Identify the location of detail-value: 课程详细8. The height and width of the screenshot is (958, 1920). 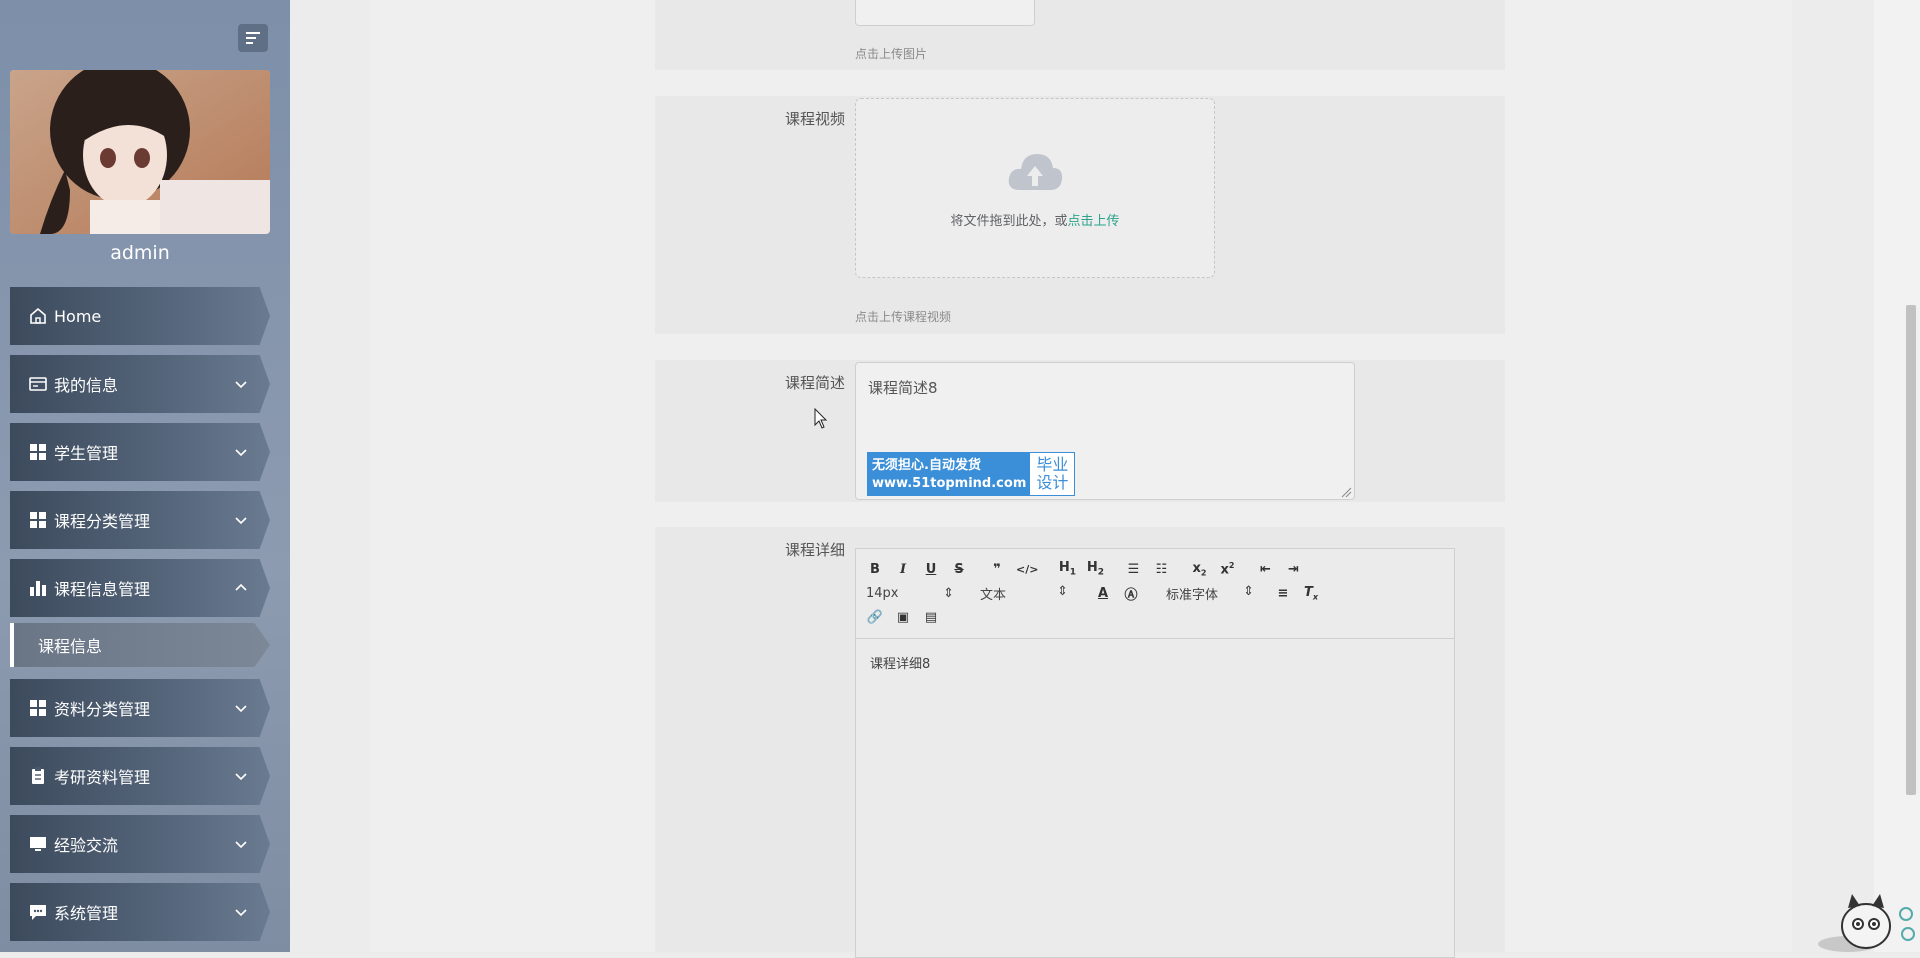
(900, 664).